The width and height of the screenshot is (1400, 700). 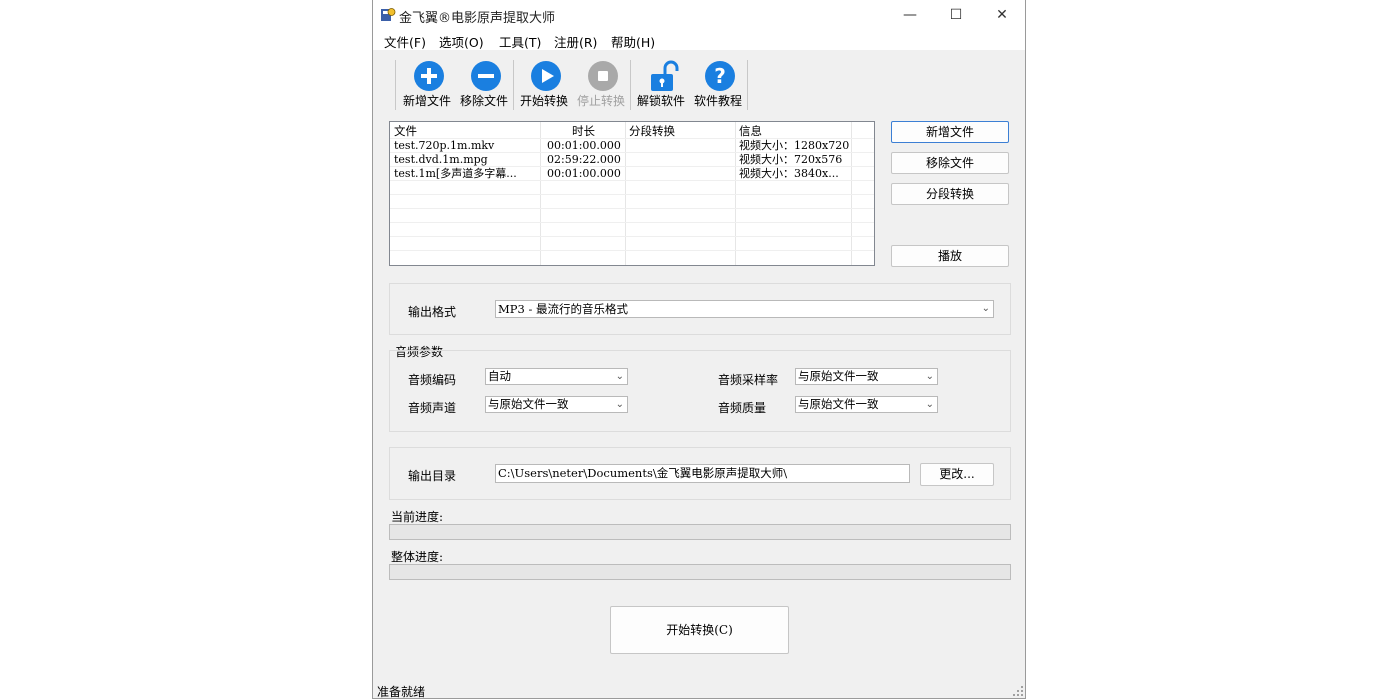 I want to click on toolbar-stop-convert-button: 停止转换, so click(x=601, y=86).